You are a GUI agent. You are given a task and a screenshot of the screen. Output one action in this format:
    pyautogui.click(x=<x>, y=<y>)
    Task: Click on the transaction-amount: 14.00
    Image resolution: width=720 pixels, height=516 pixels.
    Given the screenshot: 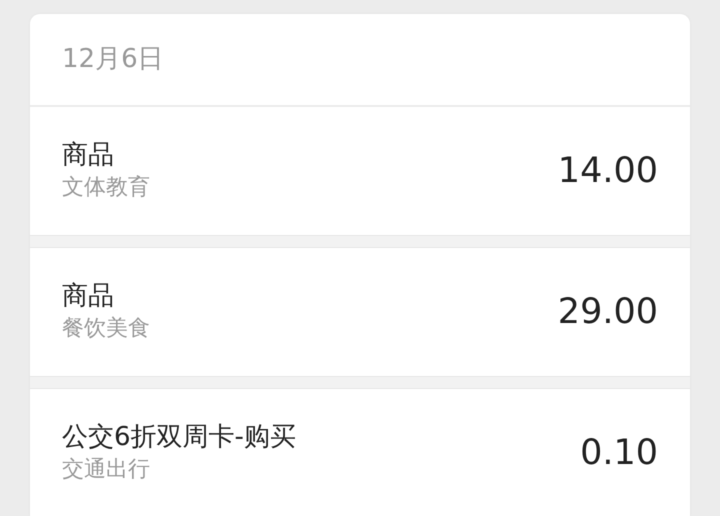 What is the action you would take?
    pyautogui.click(x=608, y=171)
    